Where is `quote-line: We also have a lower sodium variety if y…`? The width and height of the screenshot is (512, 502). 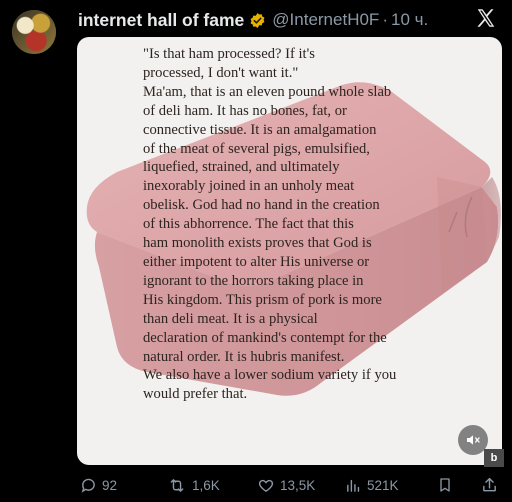
quote-line: We also have a lower sodium variety if y… is located at coordinates (270, 375).